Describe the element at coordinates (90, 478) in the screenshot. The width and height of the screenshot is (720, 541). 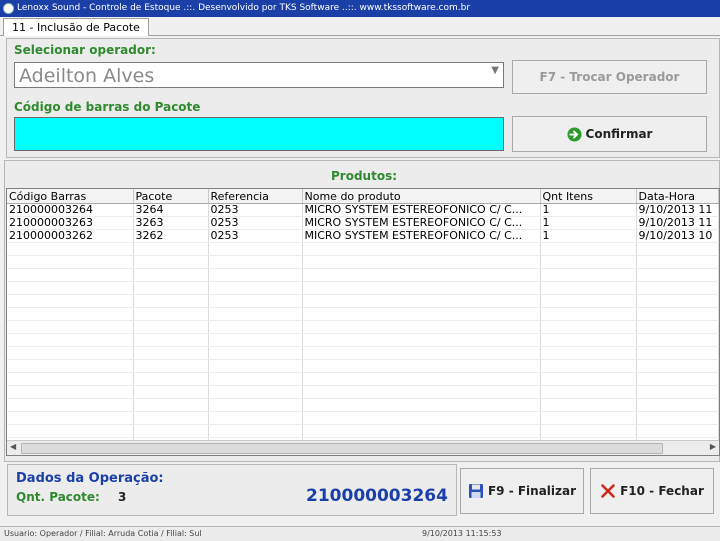
I see `operation-title: Dados da Operação:` at that location.